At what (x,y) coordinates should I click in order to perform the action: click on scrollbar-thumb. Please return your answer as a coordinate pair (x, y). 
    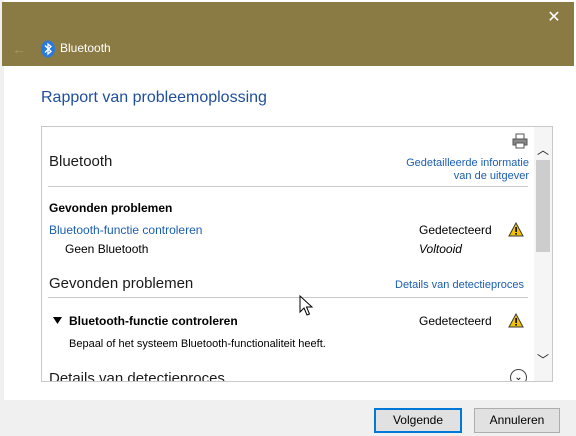
    Looking at the image, I should click on (543, 206).